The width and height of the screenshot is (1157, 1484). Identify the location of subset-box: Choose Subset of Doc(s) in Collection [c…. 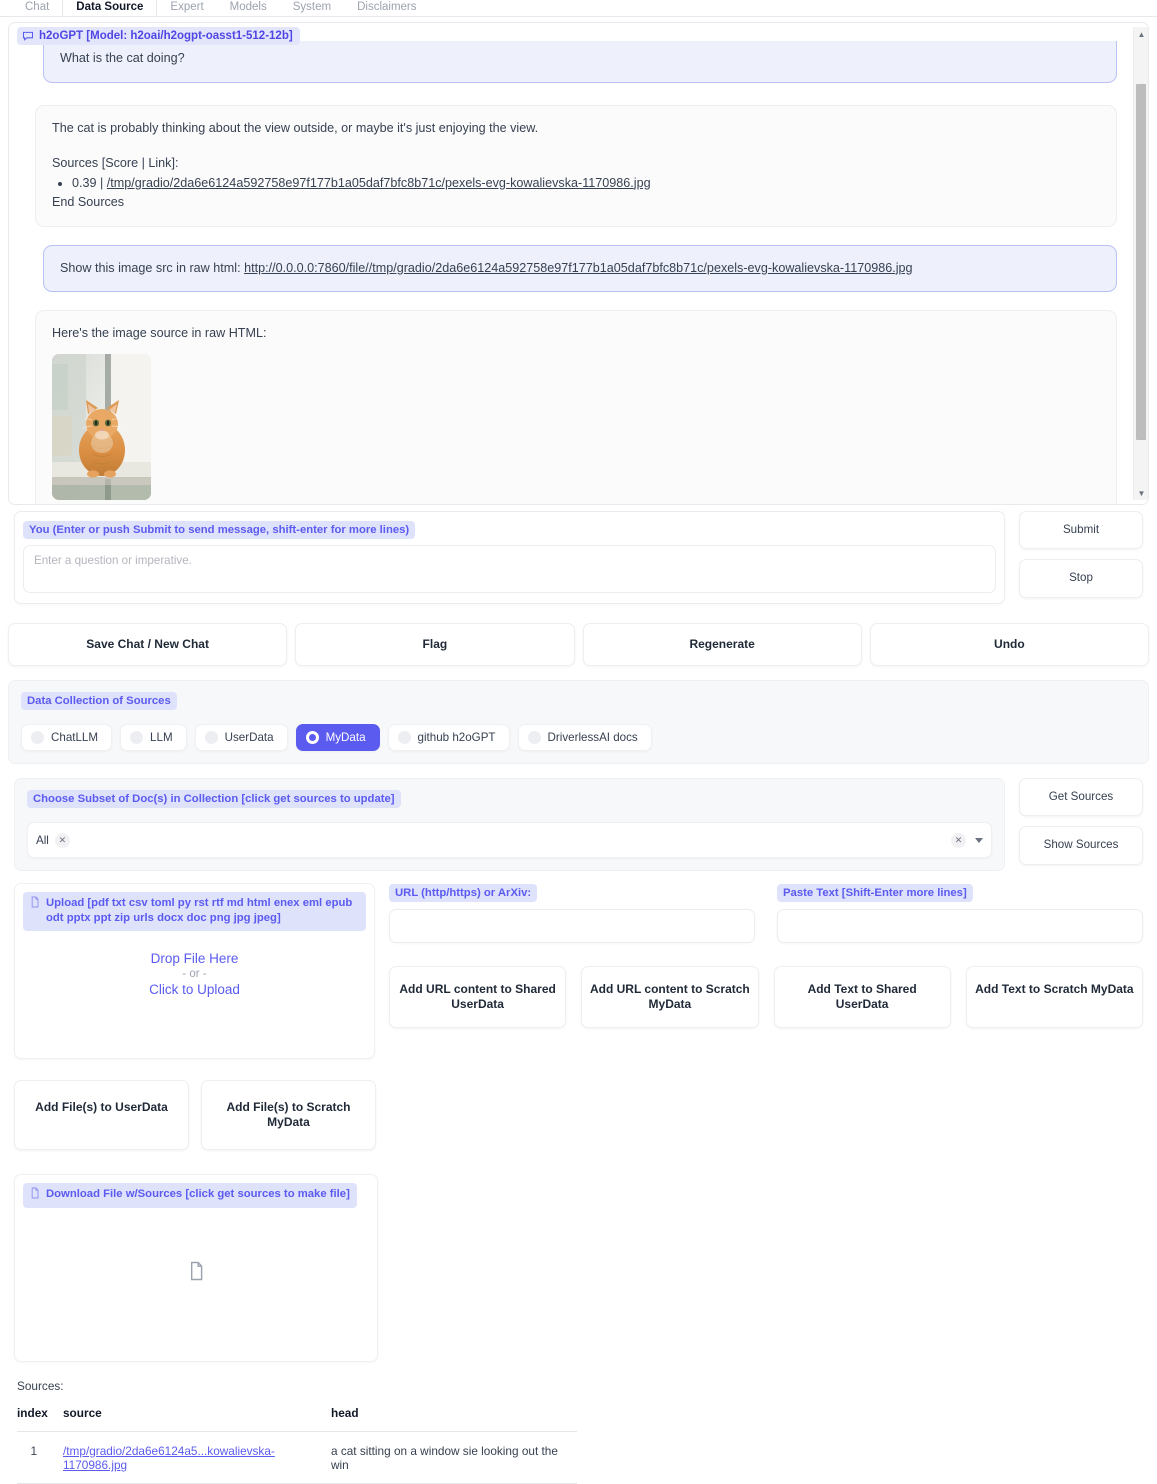
(509, 824).